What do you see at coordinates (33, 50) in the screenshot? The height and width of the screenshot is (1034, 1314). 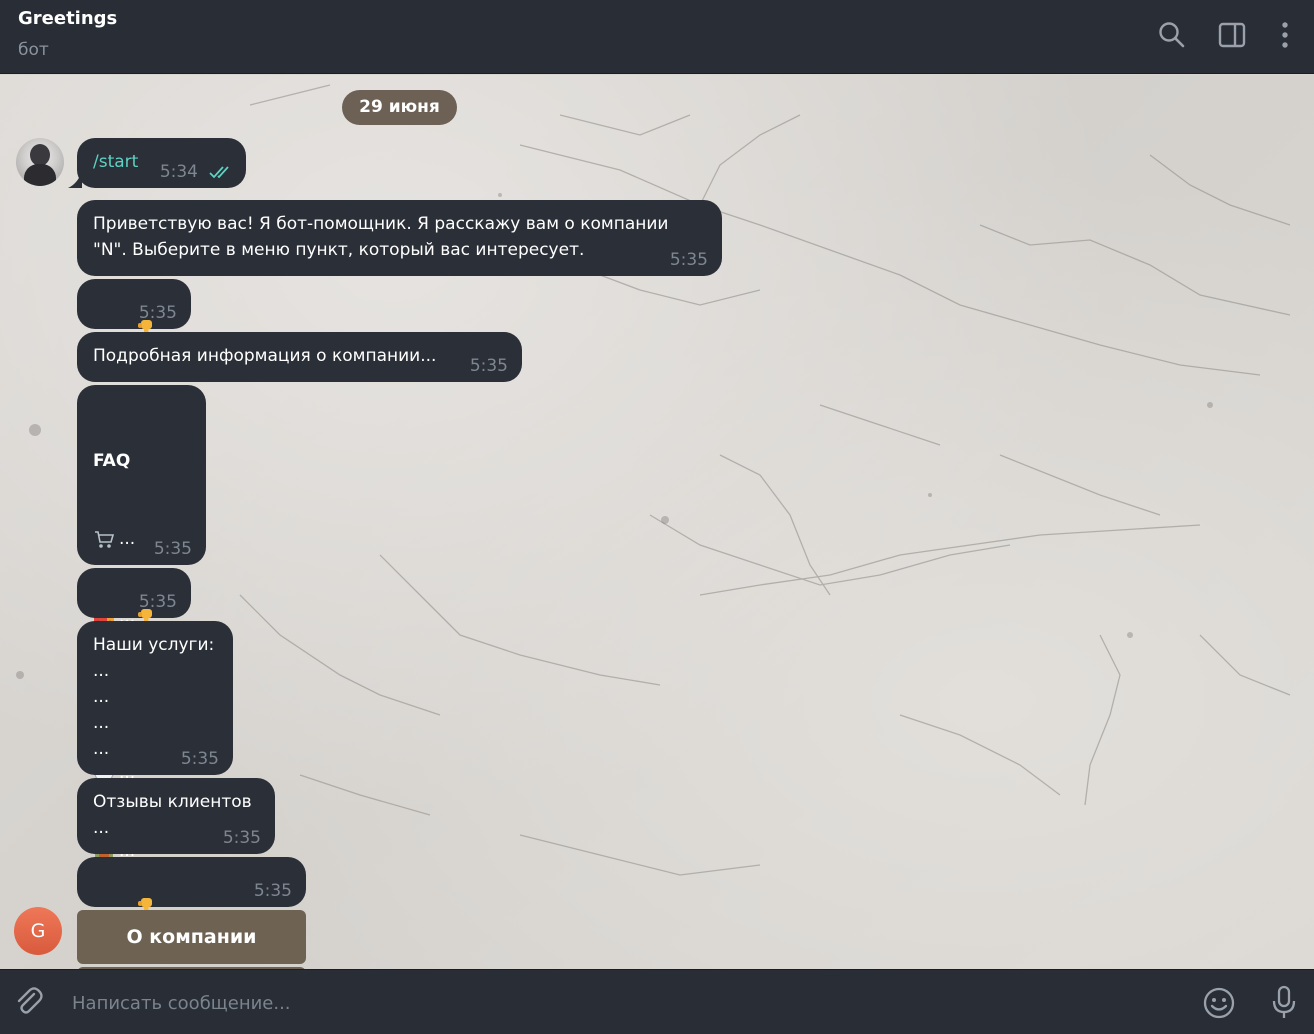 I see `chat-status: бот` at bounding box center [33, 50].